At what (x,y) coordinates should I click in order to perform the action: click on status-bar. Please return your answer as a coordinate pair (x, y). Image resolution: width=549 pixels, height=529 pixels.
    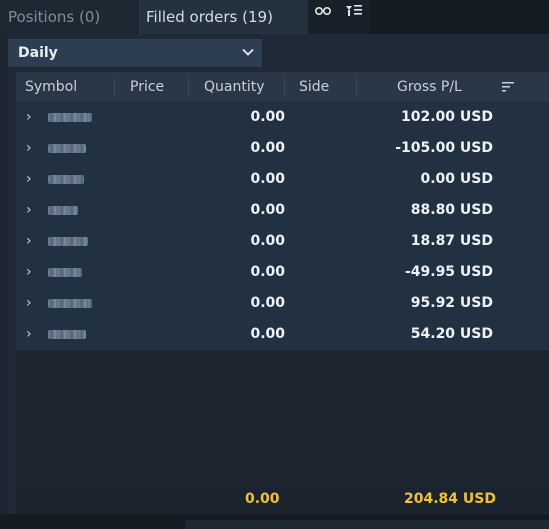
    Looking at the image, I should click on (274, 521).